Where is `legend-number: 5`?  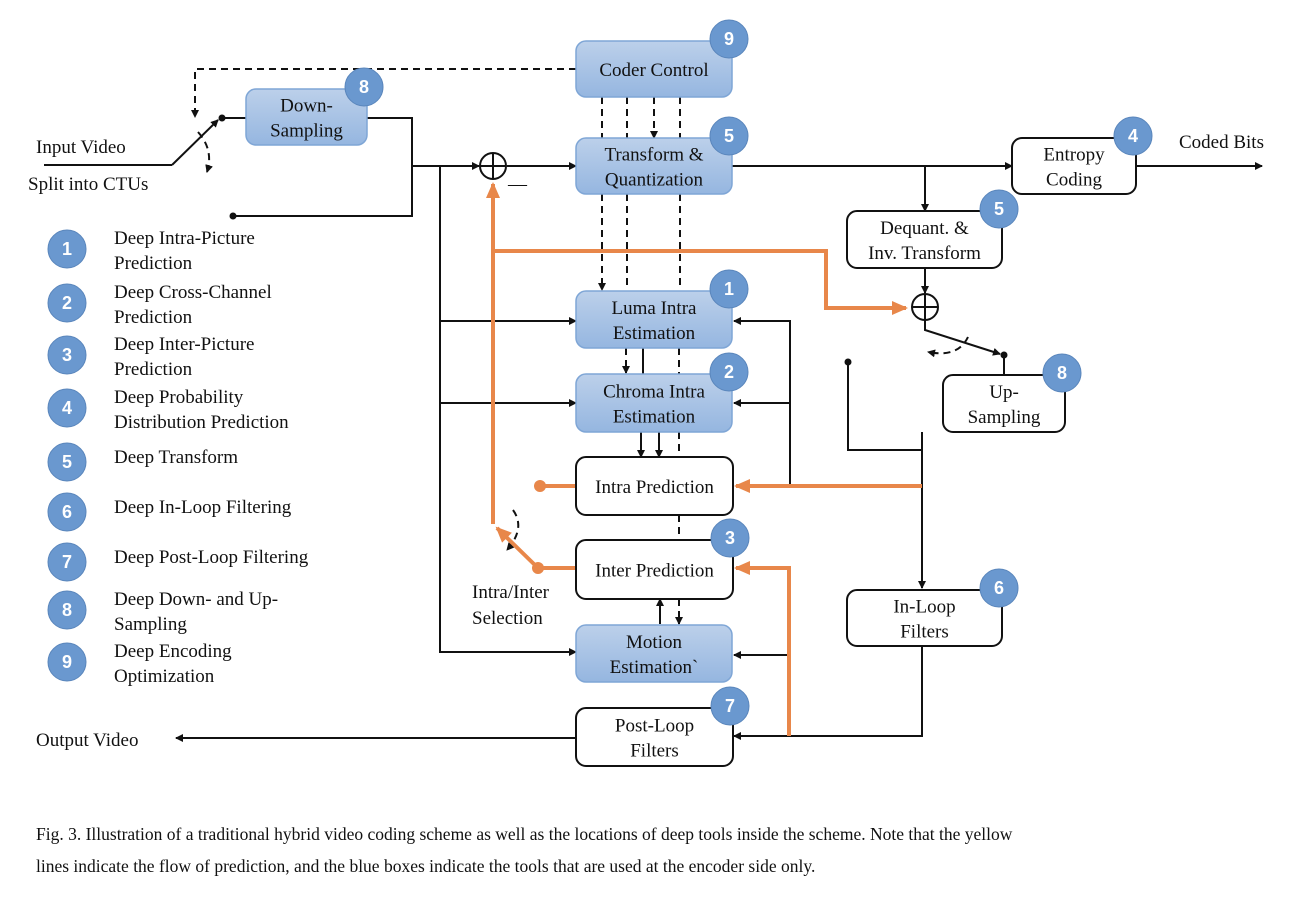
legend-number: 5 is located at coordinates (67, 462).